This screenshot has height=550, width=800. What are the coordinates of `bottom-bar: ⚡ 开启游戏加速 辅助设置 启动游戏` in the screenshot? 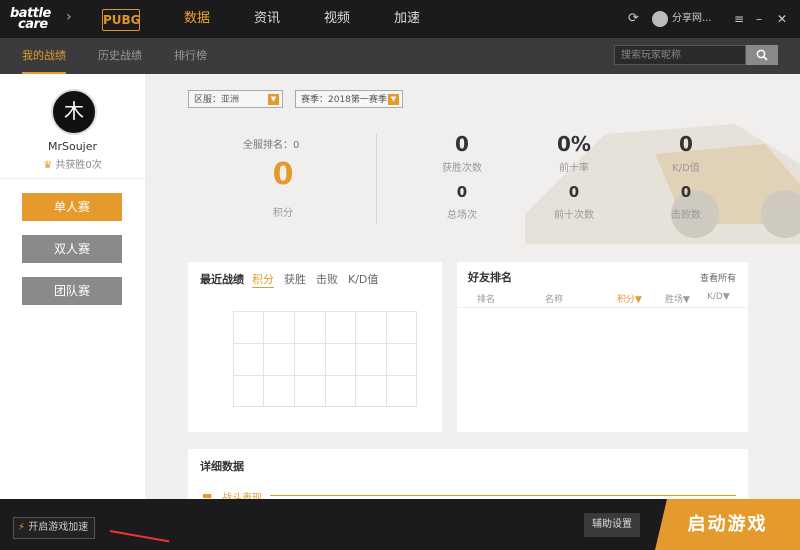 It's located at (400, 524).